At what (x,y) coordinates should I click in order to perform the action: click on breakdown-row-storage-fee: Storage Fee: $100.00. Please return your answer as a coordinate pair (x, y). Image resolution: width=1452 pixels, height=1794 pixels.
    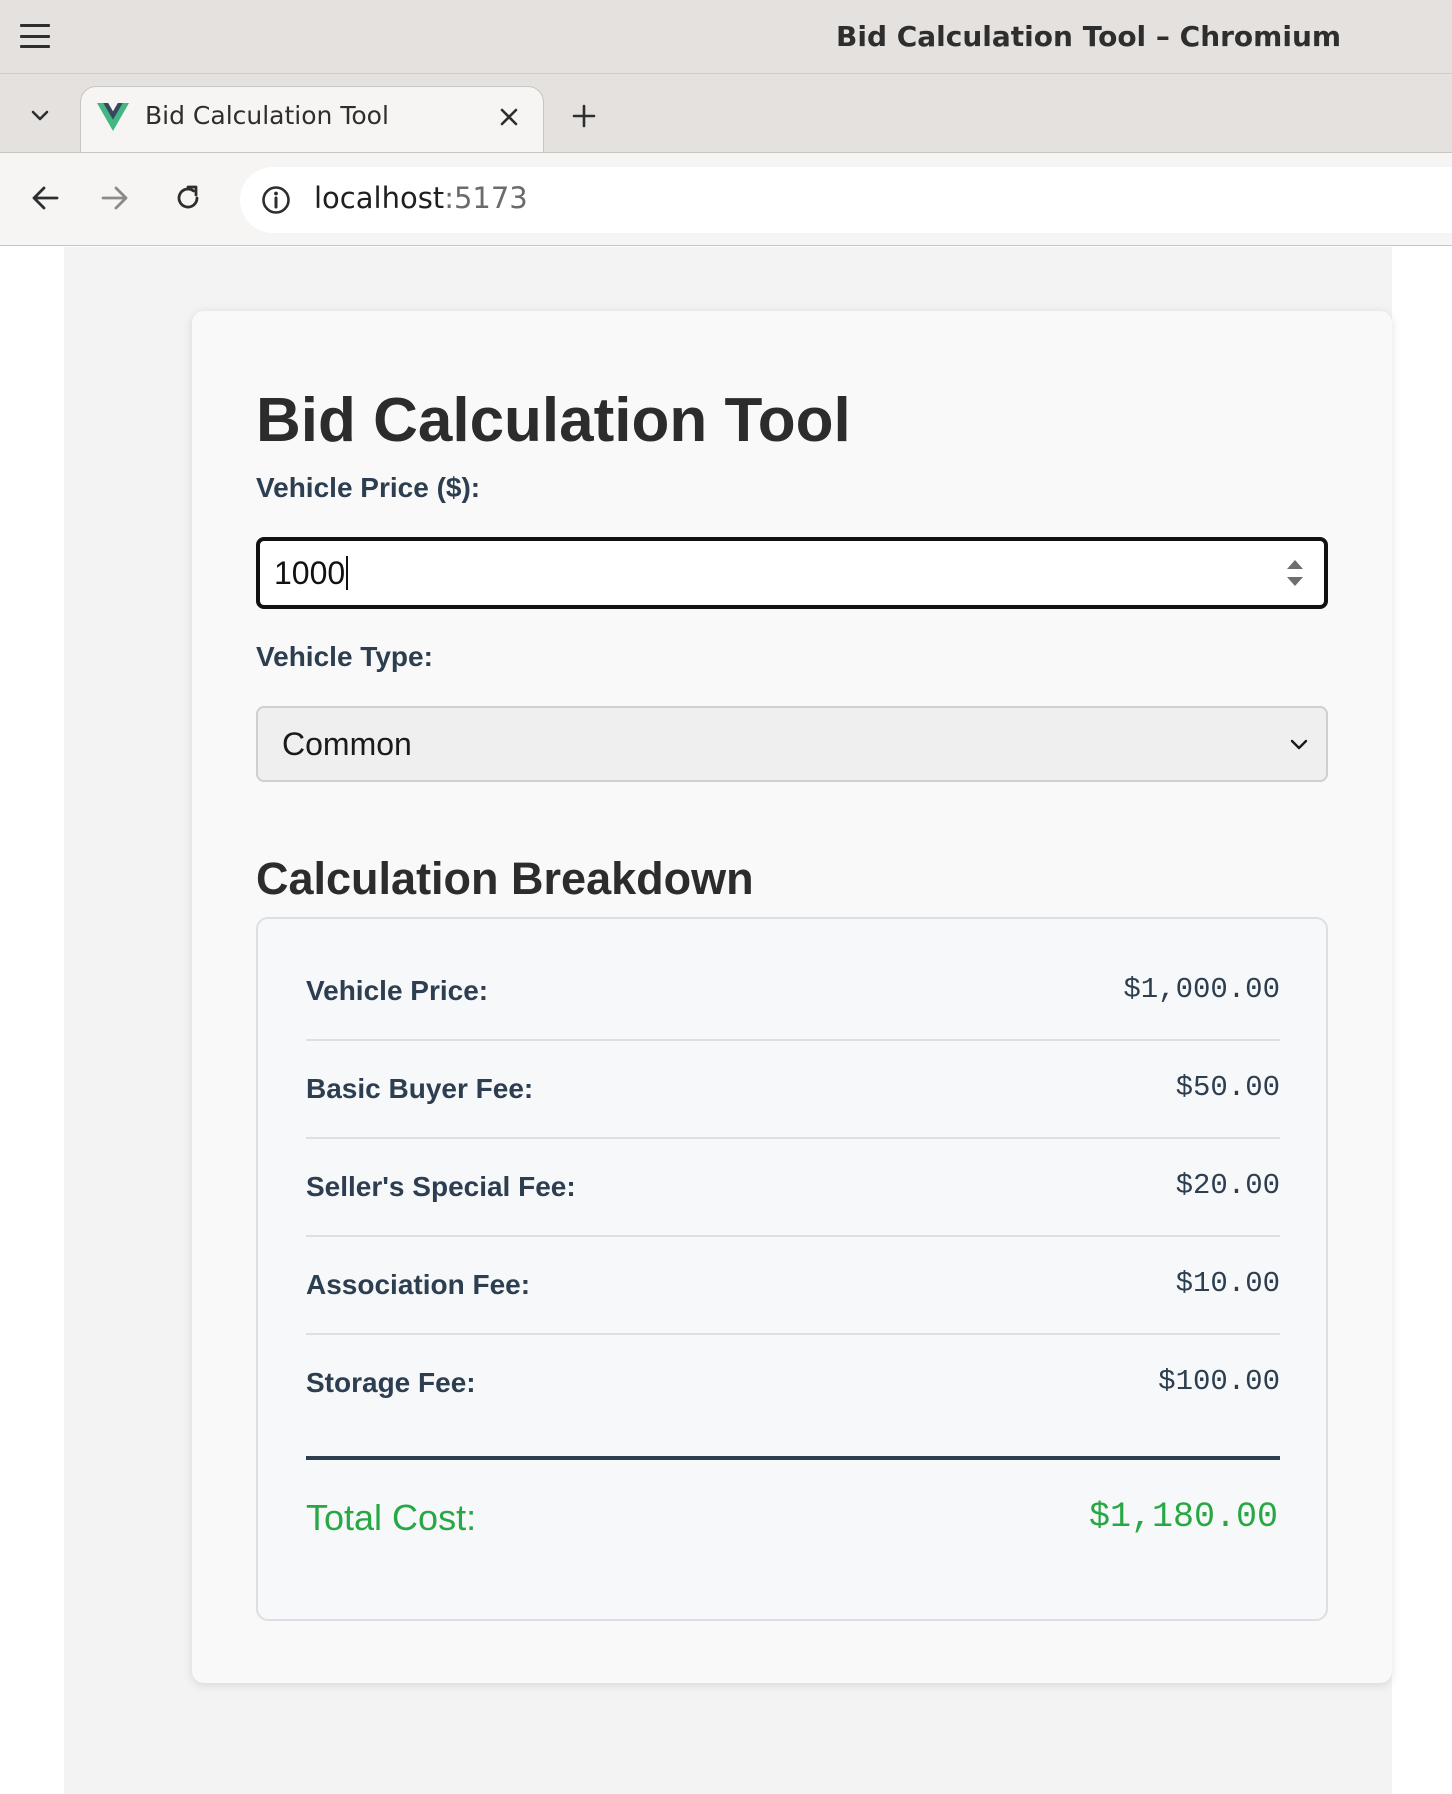
    Looking at the image, I should click on (793, 1384).